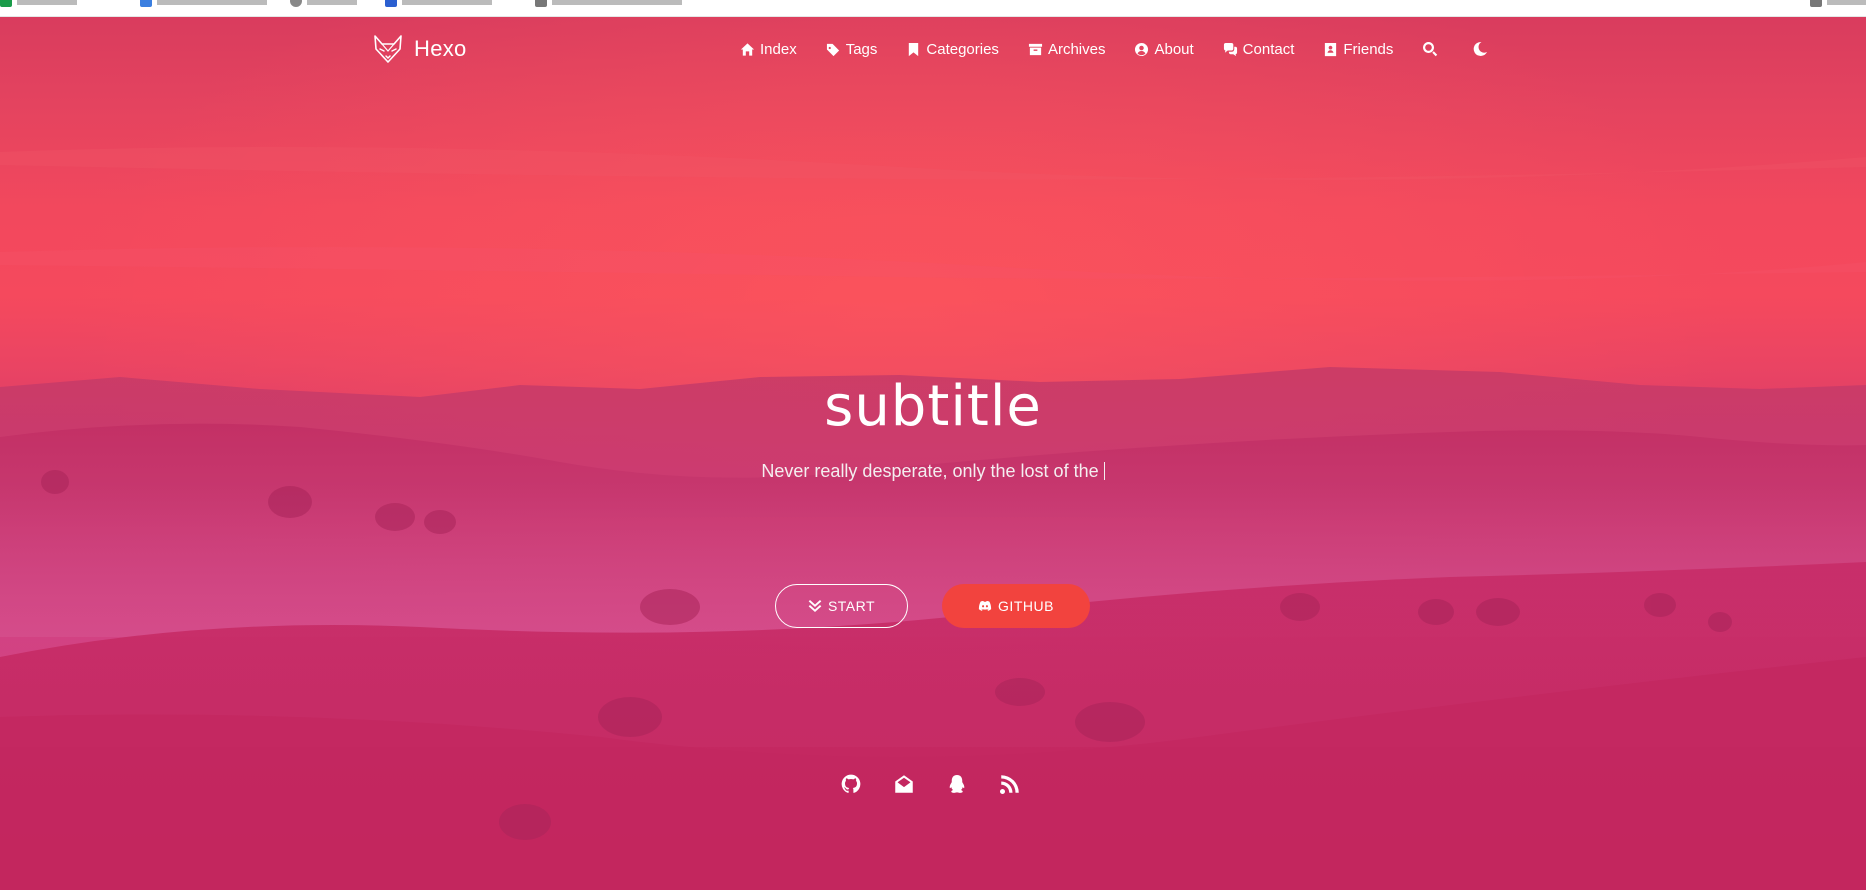 This screenshot has width=1866, height=890. Describe the element at coordinates (778, 49) in the screenshot. I see `nav-item-label: Index` at that location.